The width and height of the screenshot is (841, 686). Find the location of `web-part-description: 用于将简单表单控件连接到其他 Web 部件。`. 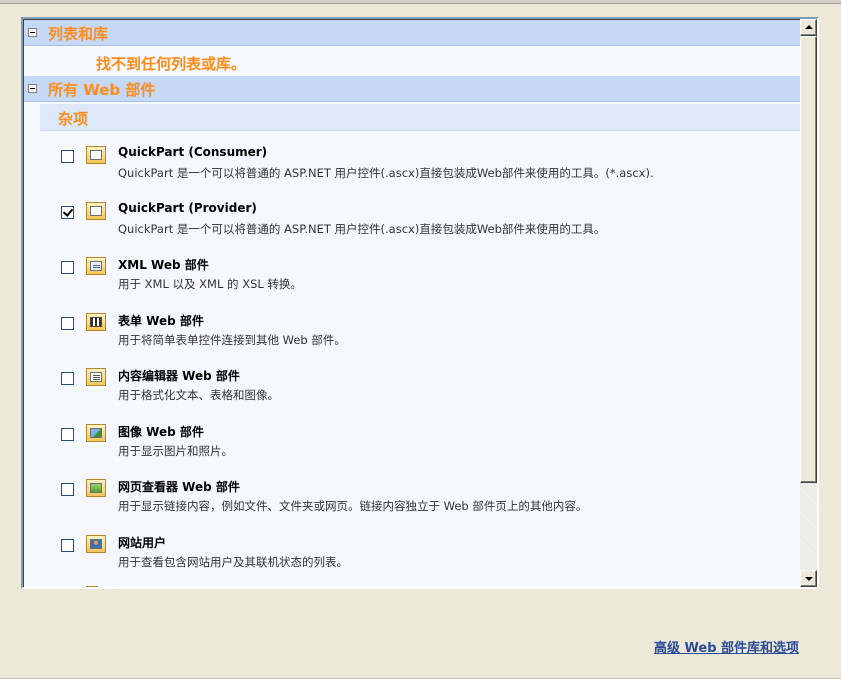

web-part-description: 用于将简单表单控件连接到其他 Web 部件。 is located at coordinates (232, 340).